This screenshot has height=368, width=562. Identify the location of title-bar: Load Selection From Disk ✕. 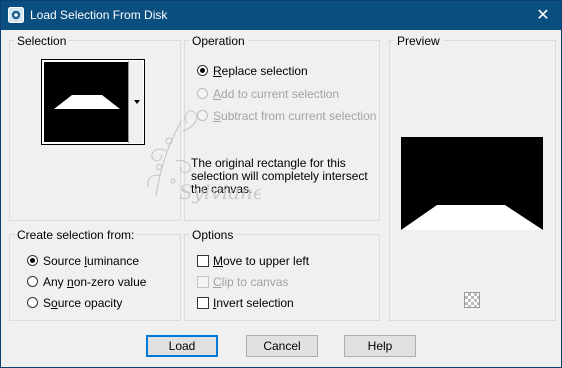
(281, 15).